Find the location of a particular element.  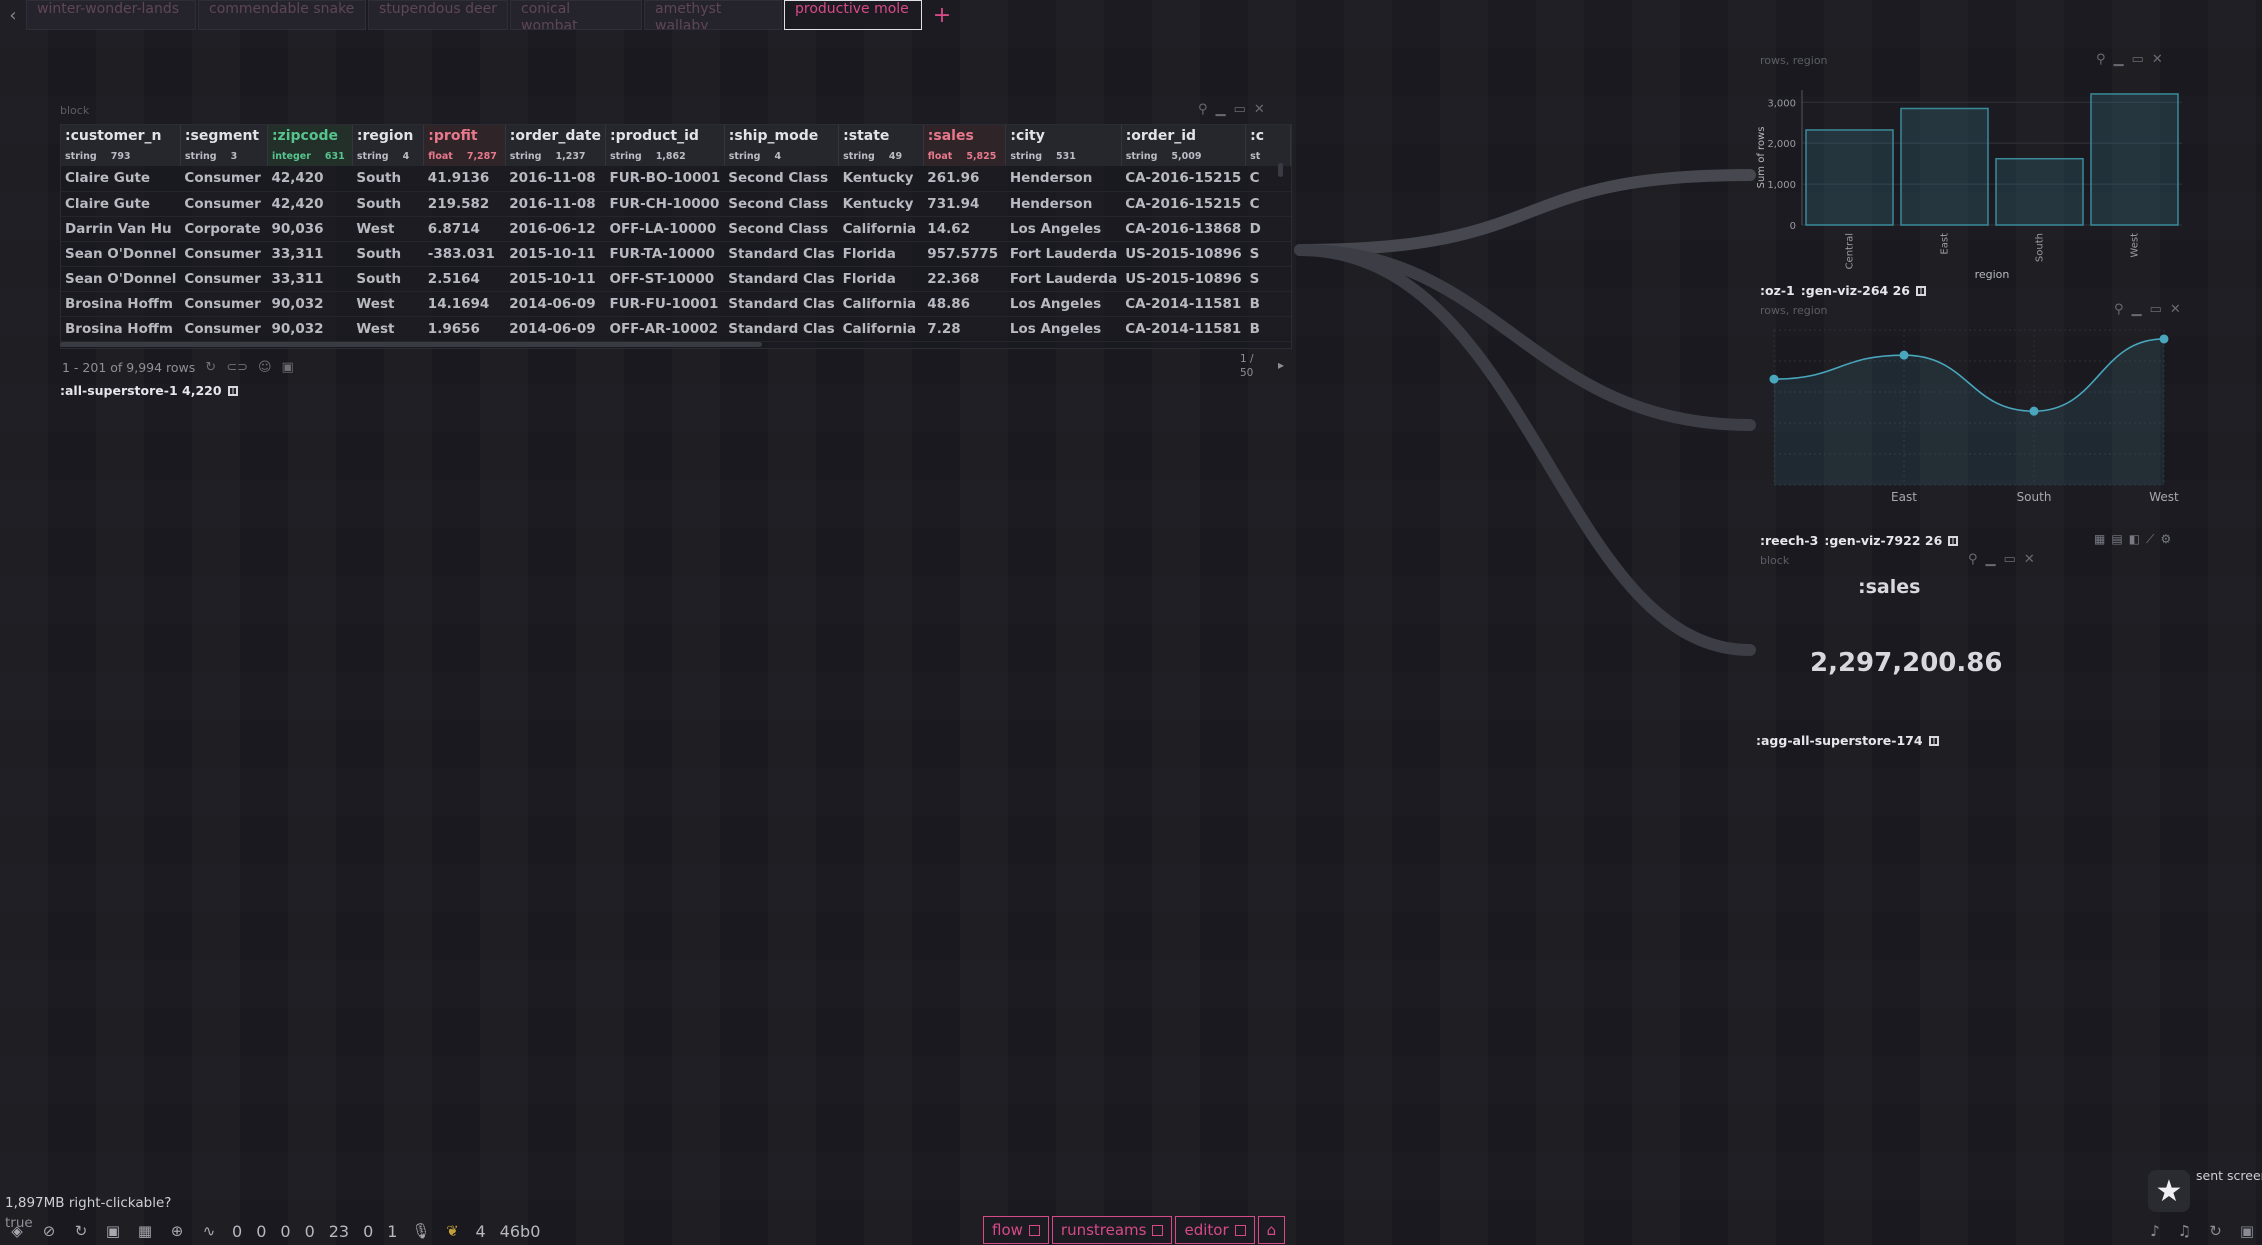

table-cell: 14.1694 is located at coordinates (464, 304).